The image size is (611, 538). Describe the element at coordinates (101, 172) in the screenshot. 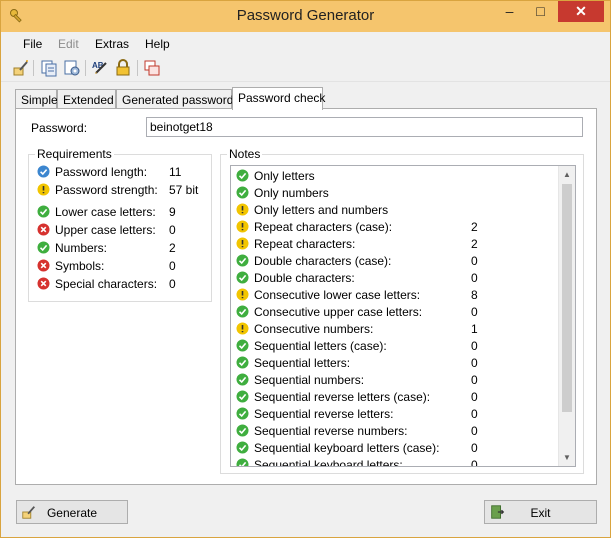

I see `requirement-label: Password length:` at that location.